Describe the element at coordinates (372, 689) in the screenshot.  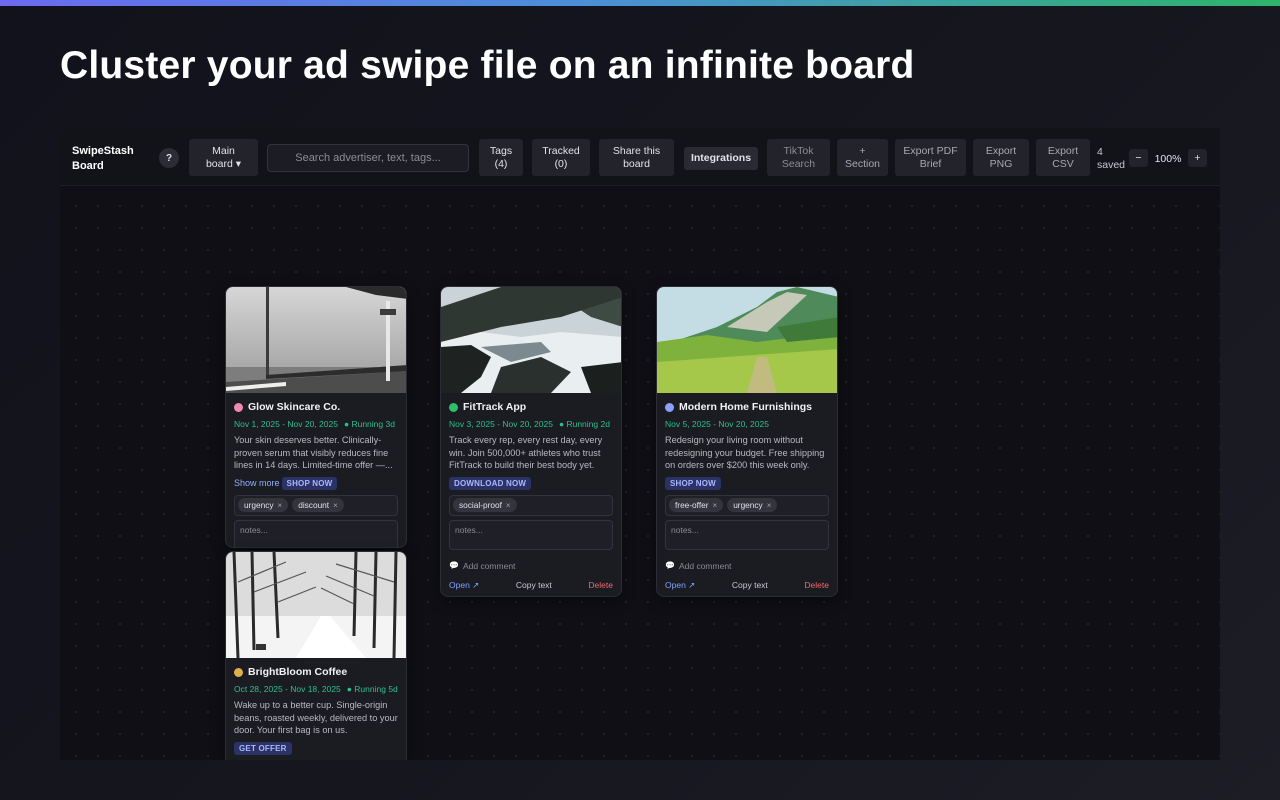
I see `running-status: ● Running 5d` at that location.